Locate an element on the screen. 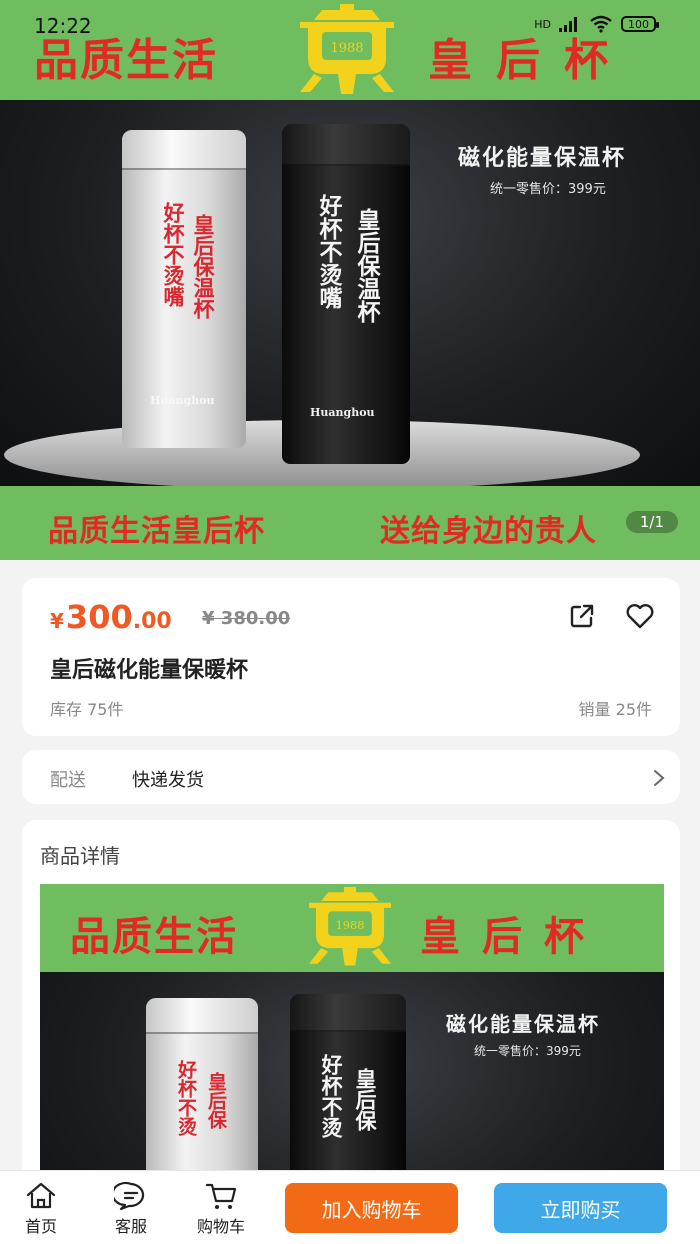 The height and width of the screenshot is (1244, 700). detail-emblem-icon: 1988 is located at coordinates (350, 926).